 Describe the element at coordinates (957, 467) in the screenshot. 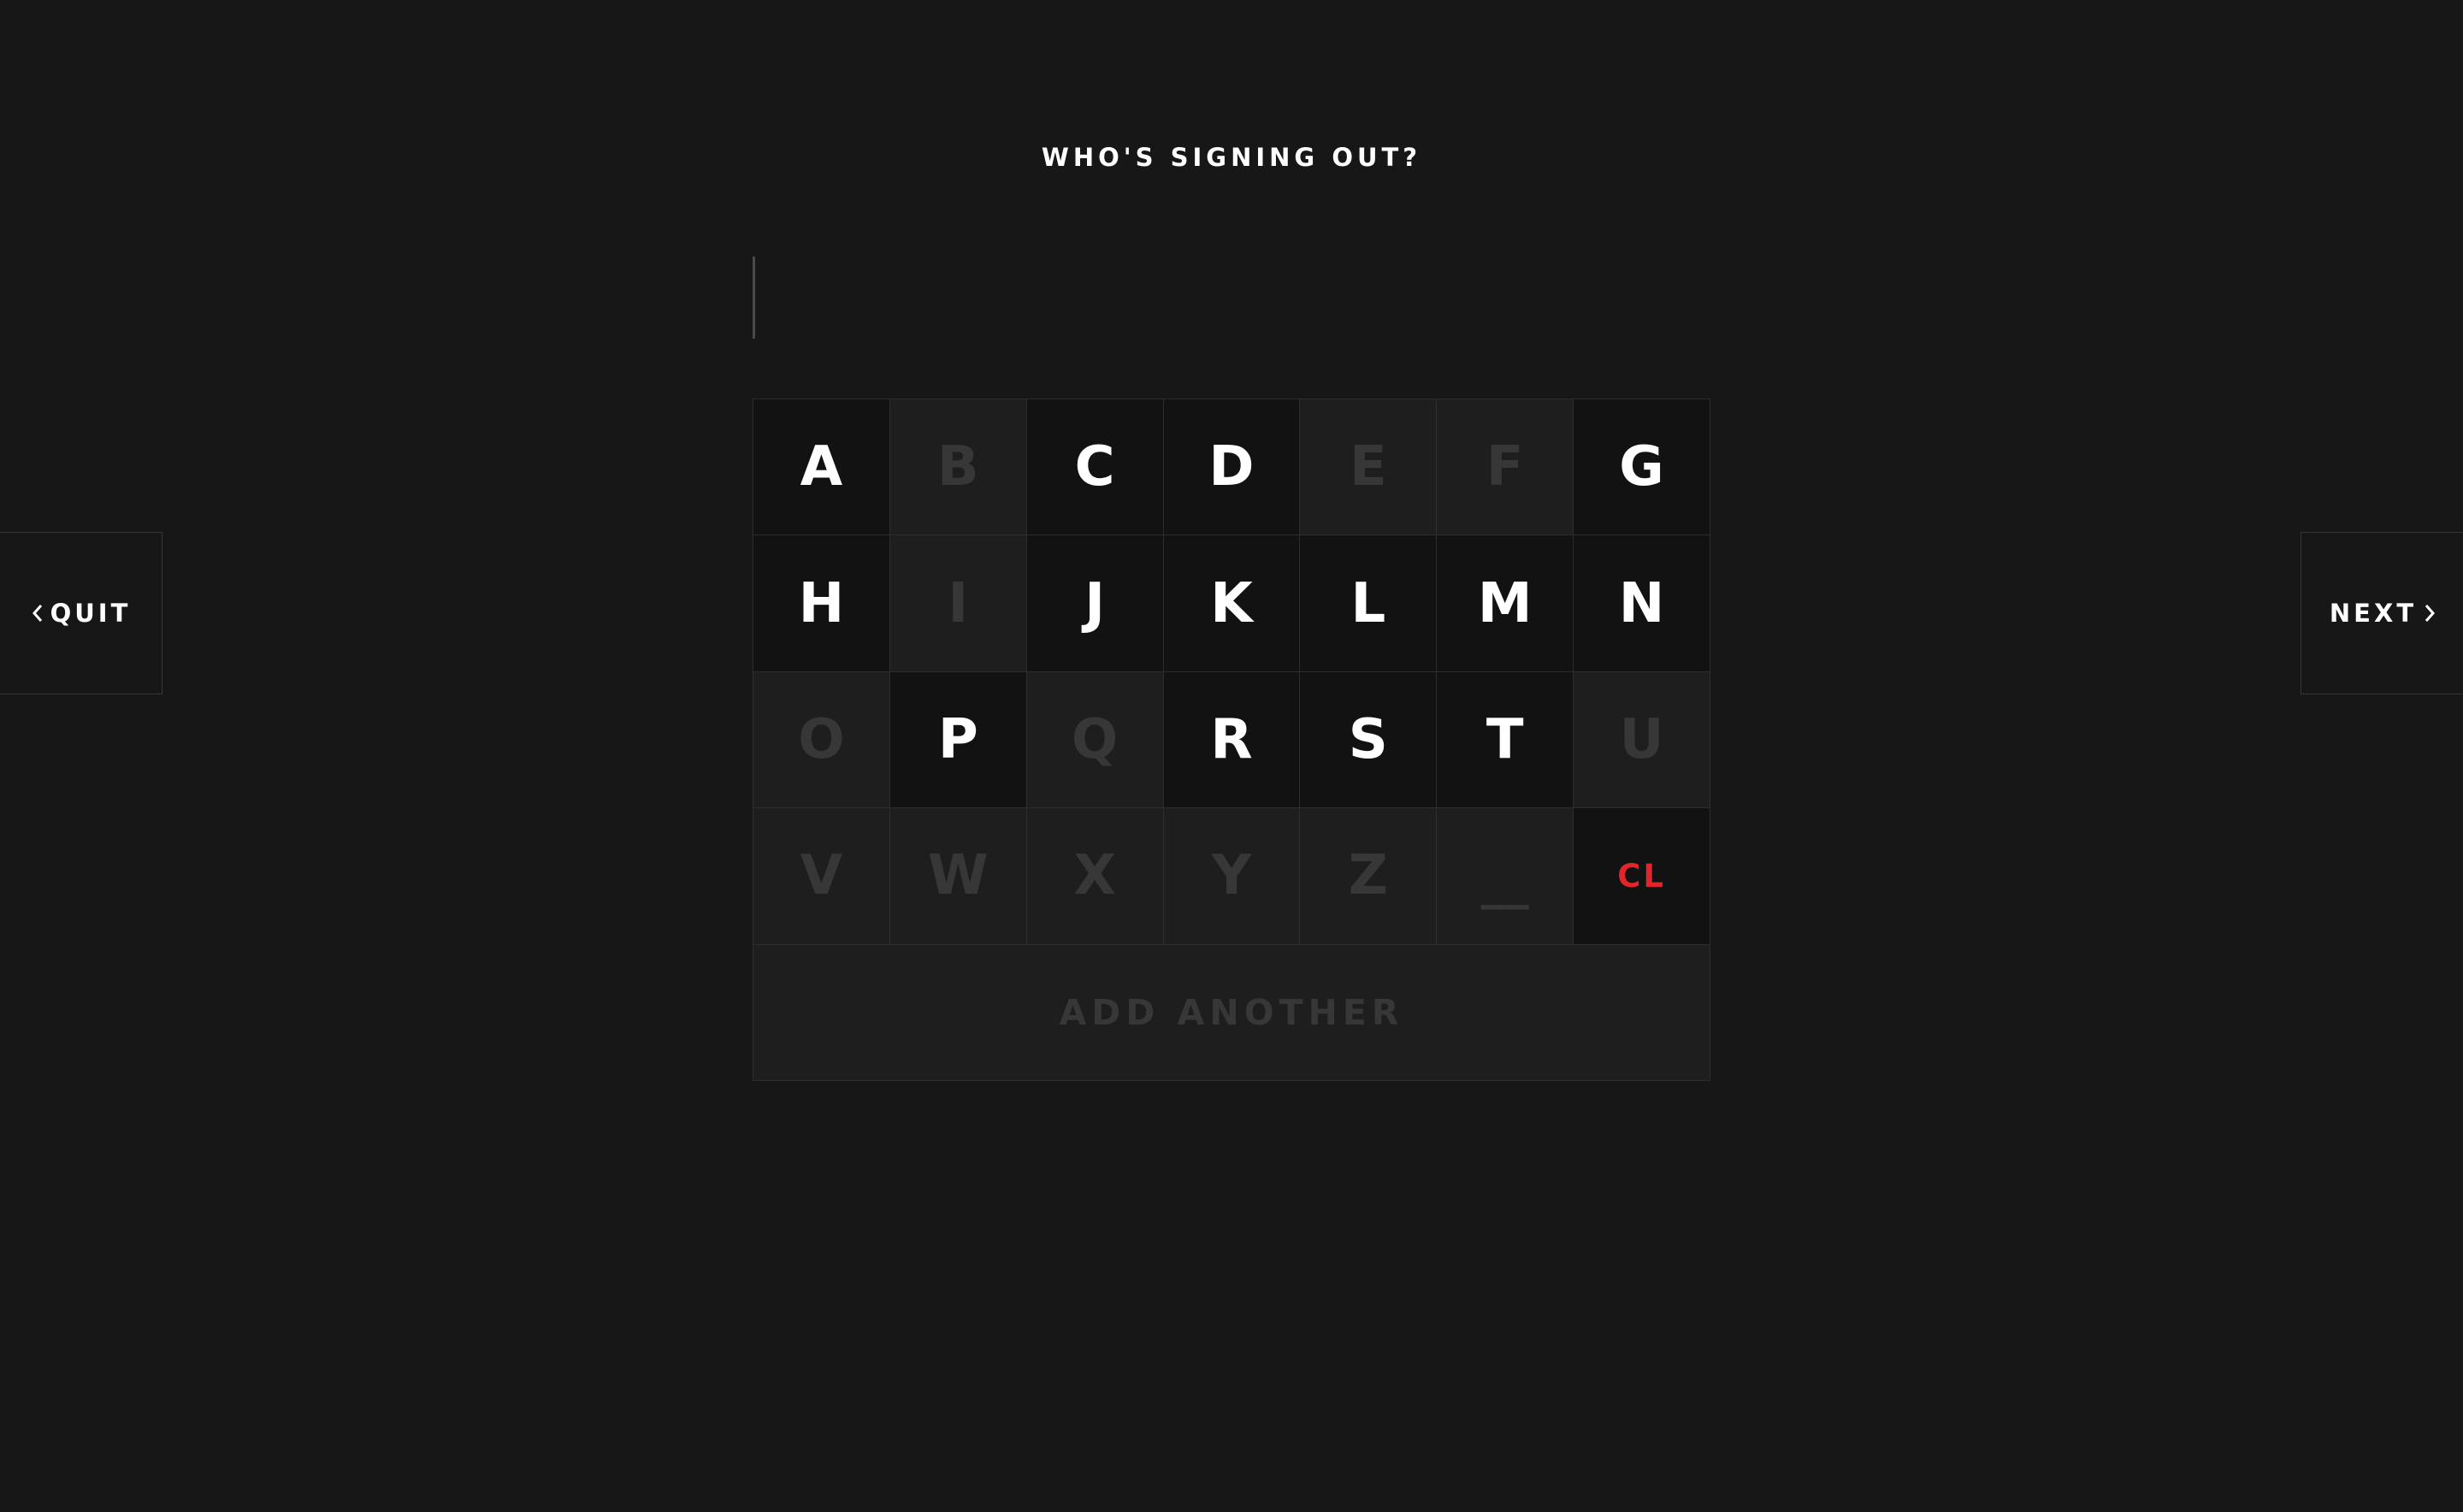

I see `key-b: B` at that location.